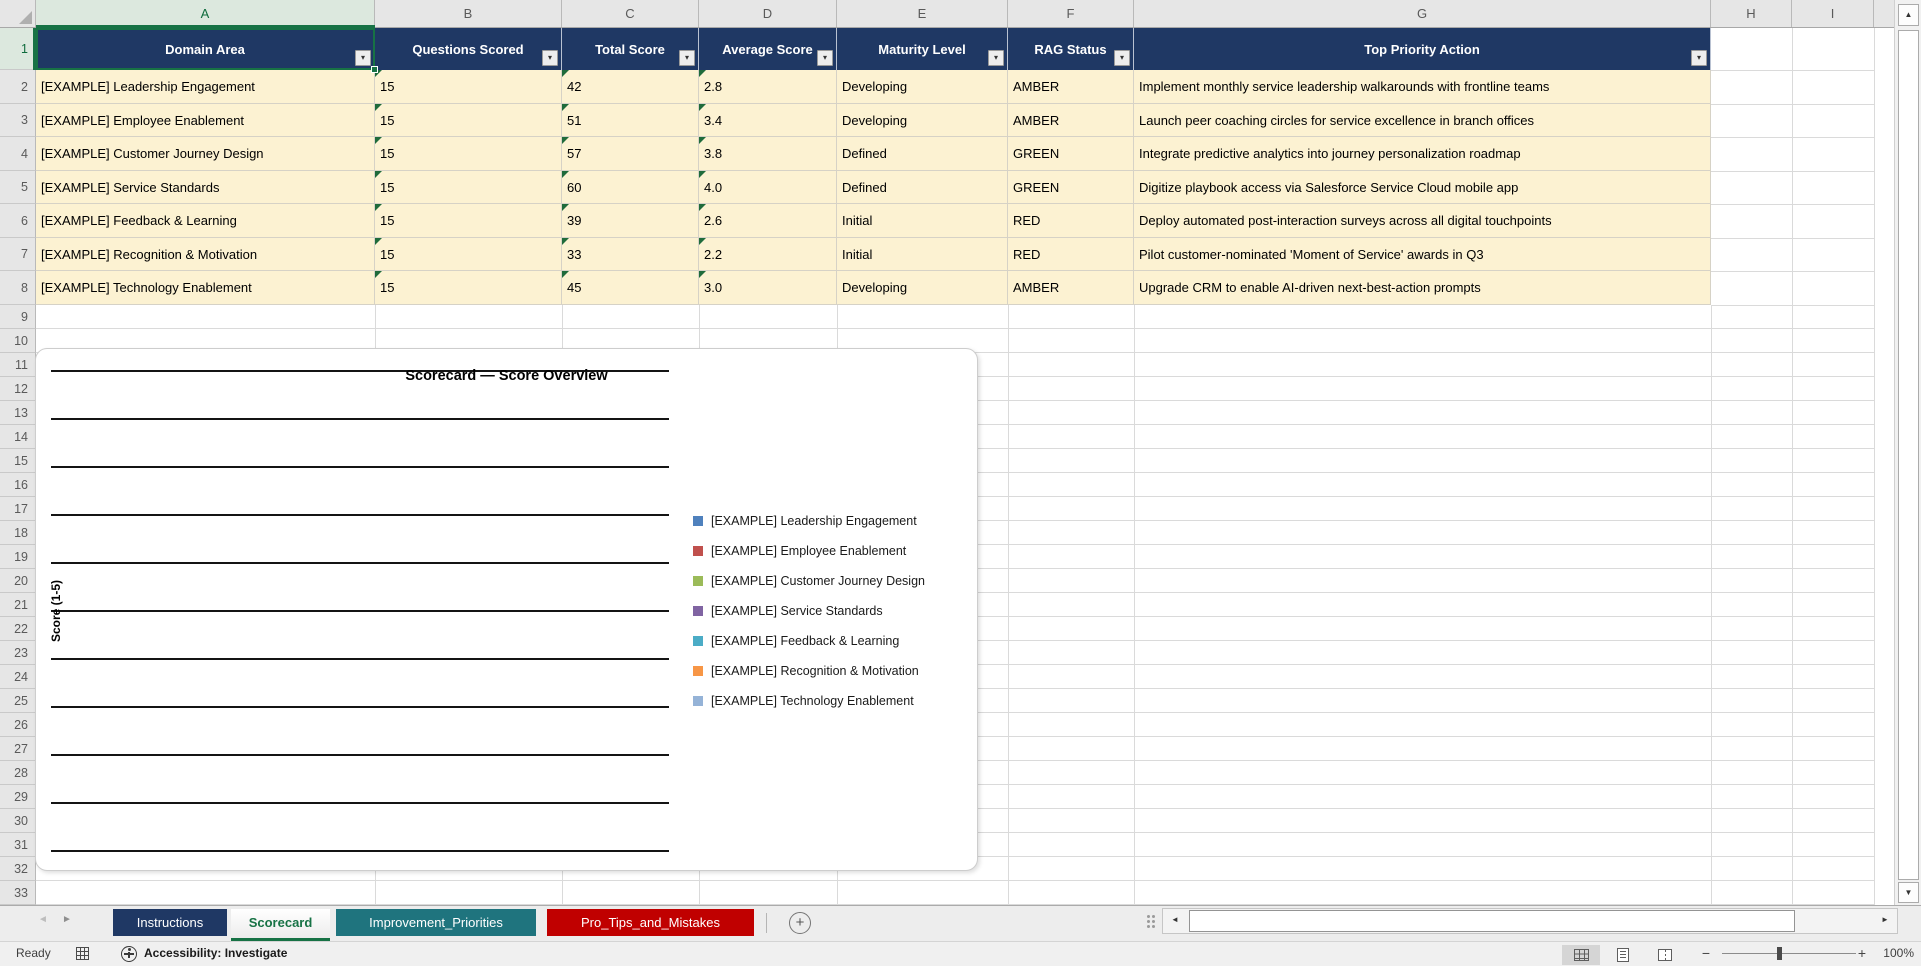 Image resolution: width=1921 pixels, height=966 pixels. I want to click on cell-average: 2.2, so click(768, 254).